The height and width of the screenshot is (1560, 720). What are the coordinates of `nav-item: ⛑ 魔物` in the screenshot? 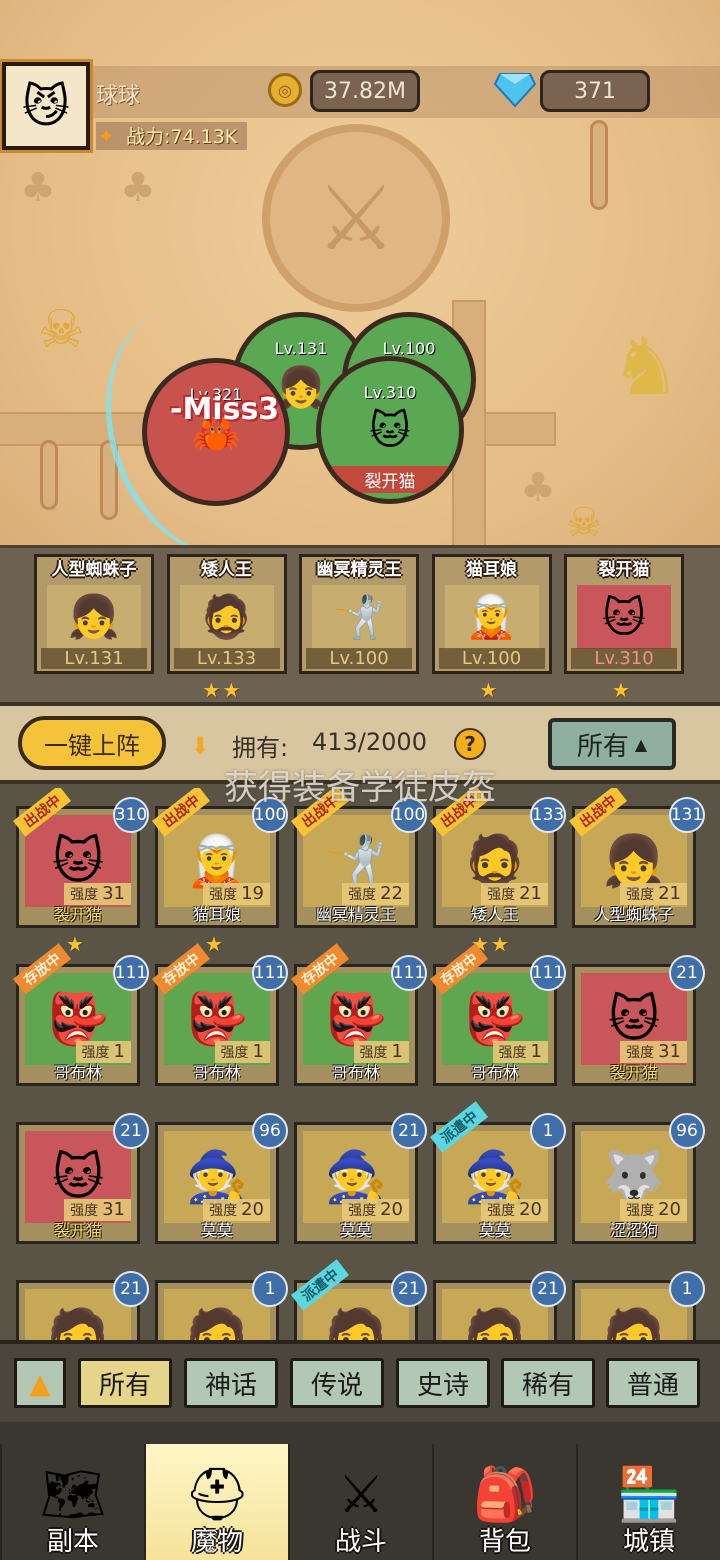 It's located at (216, 1502).